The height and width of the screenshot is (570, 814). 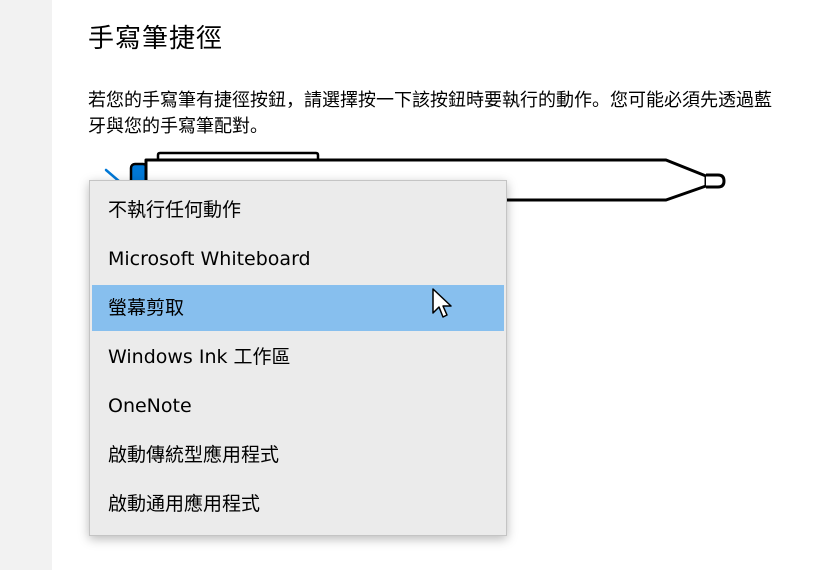 What do you see at coordinates (26, 285) in the screenshot?
I see `left-navigation-rail` at bounding box center [26, 285].